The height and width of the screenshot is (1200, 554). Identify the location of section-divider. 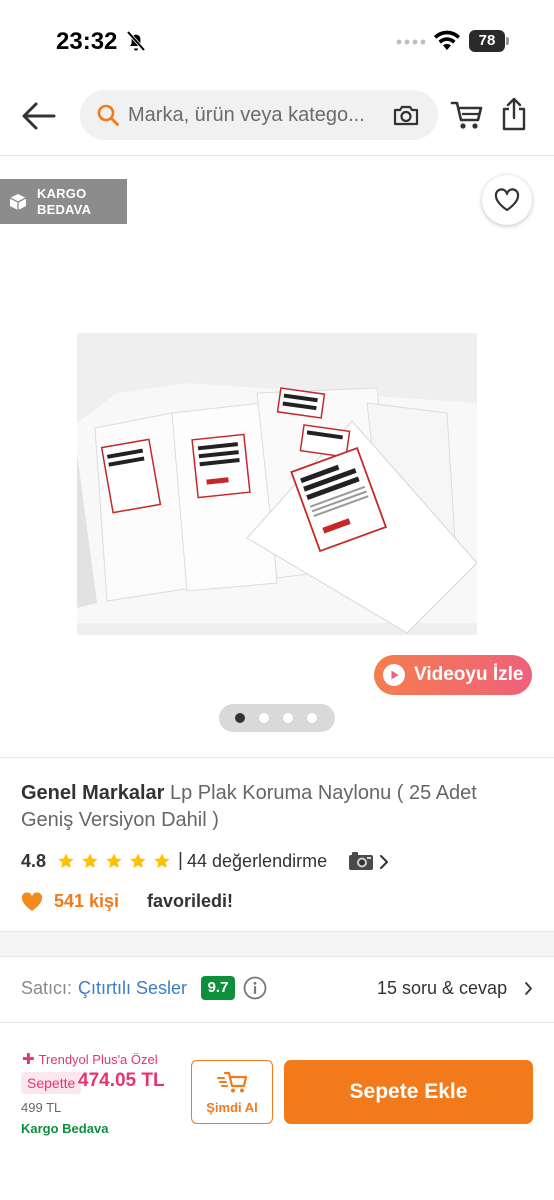
(277, 944).